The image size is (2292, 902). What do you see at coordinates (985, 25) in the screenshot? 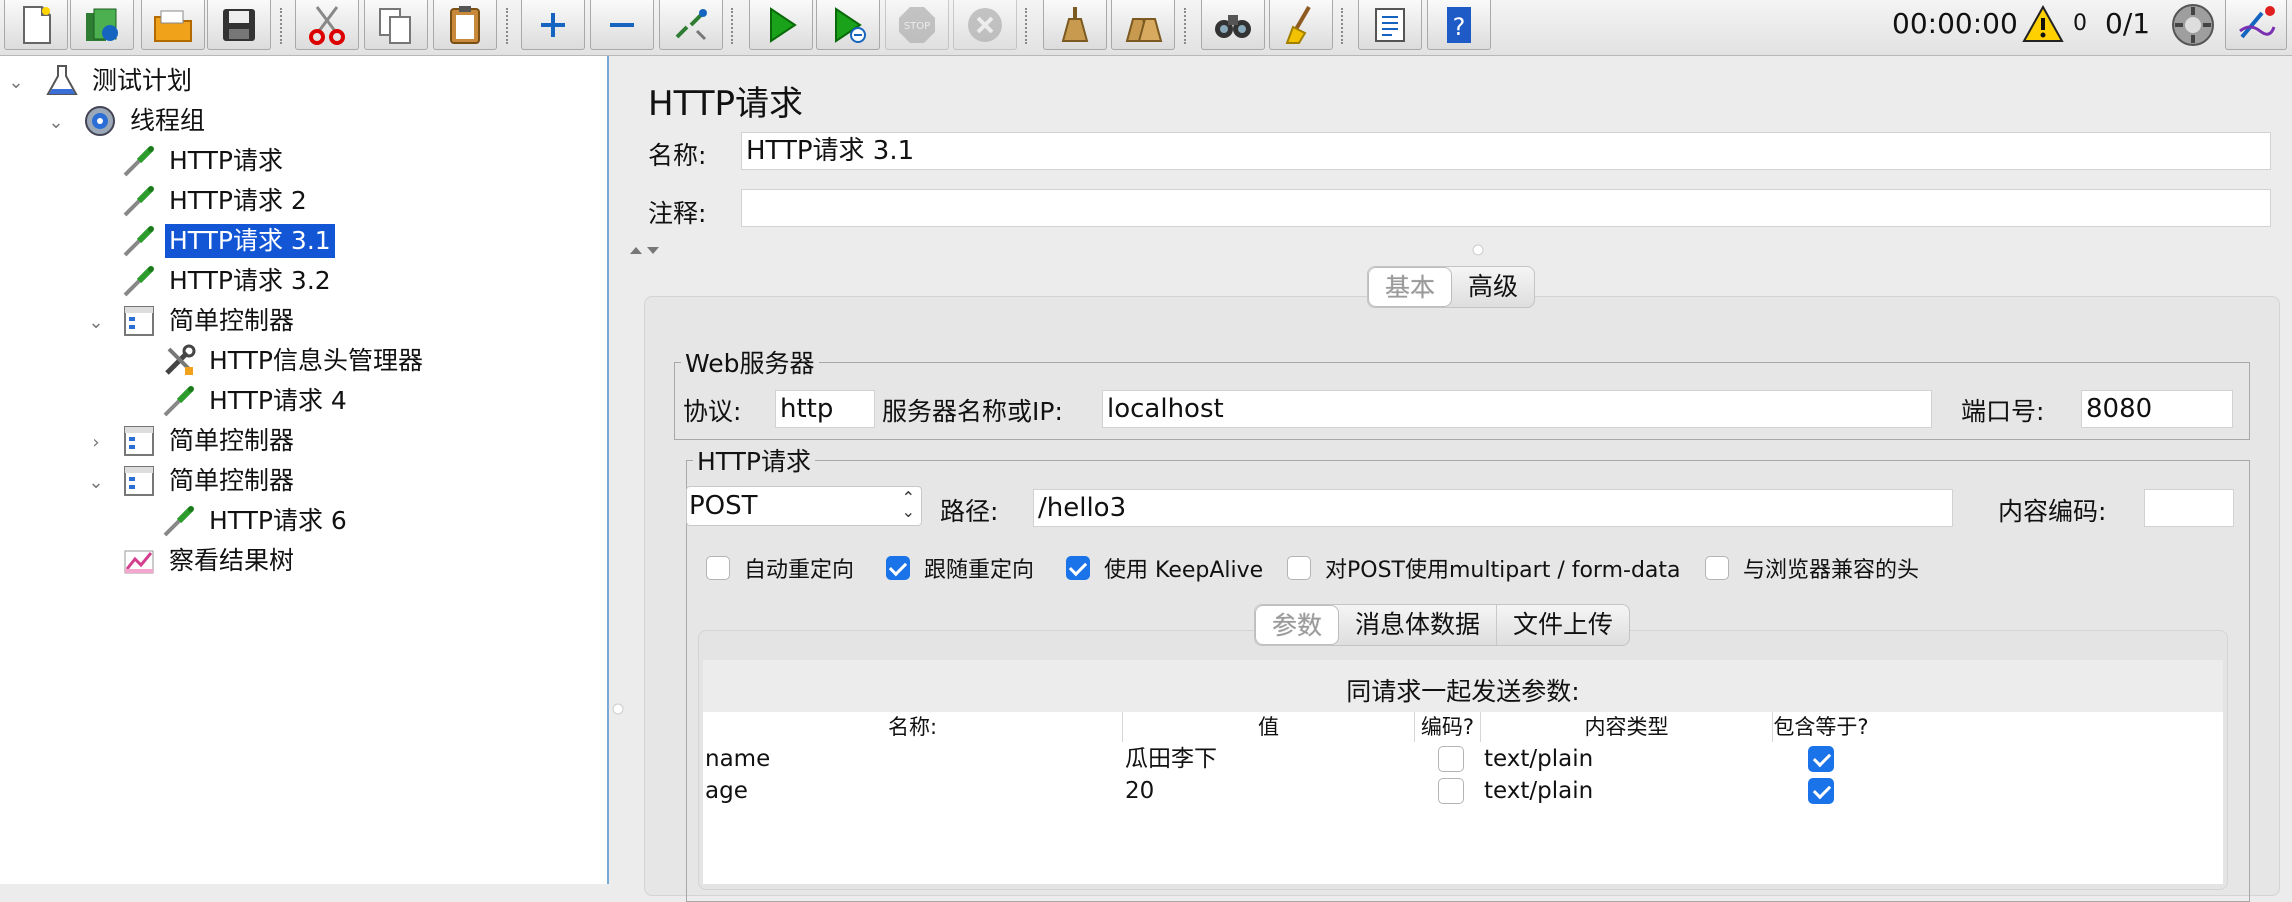
I see `shutdown-button` at bounding box center [985, 25].